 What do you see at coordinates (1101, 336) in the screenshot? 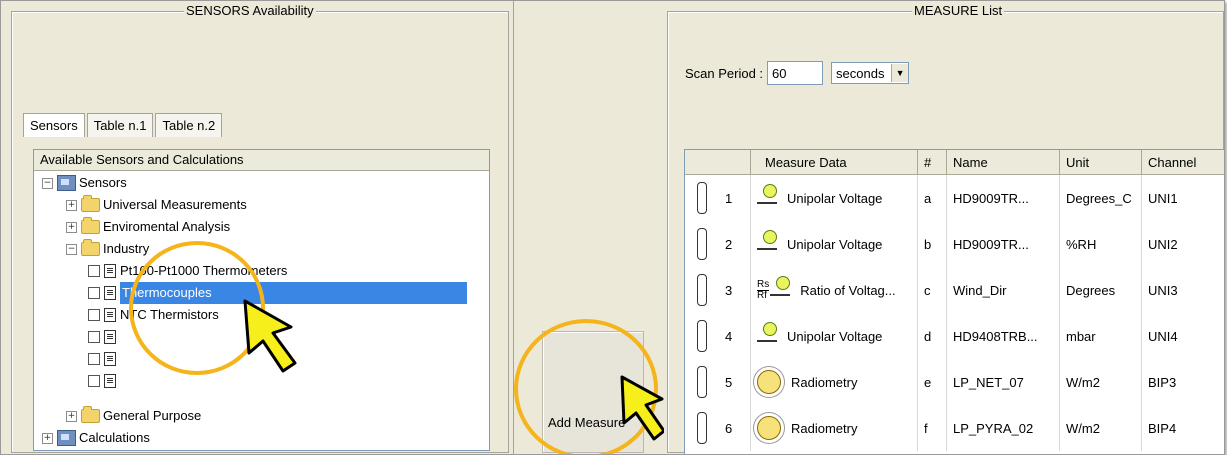
I see `unit-cell: mbar` at bounding box center [1101, 336].